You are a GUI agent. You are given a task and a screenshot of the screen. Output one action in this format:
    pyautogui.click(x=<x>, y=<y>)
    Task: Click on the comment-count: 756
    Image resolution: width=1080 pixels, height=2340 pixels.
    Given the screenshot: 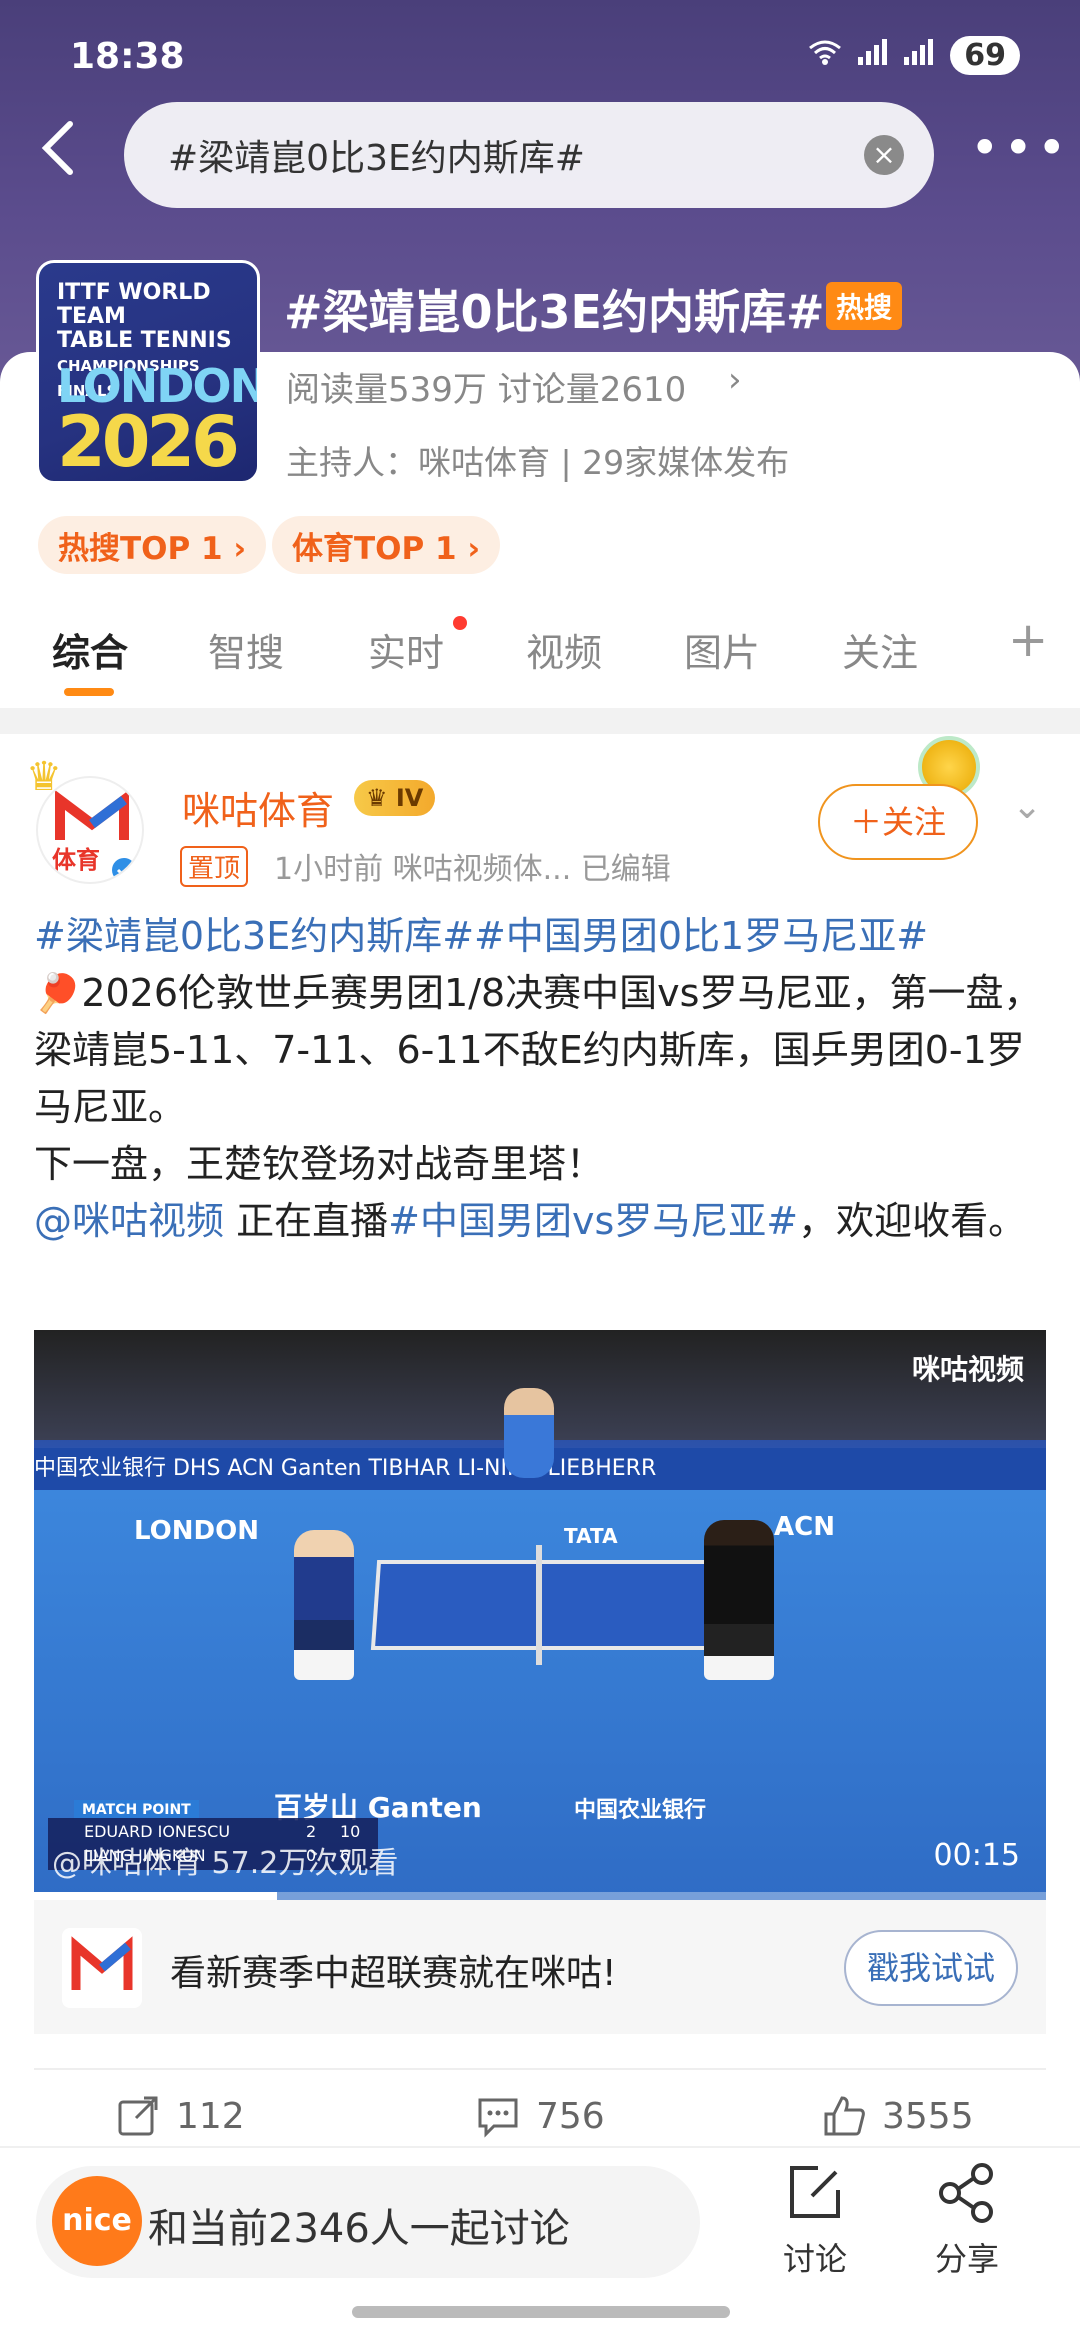 What is the action you would take?
    pyautogui.click(x=570, y=2116)
    